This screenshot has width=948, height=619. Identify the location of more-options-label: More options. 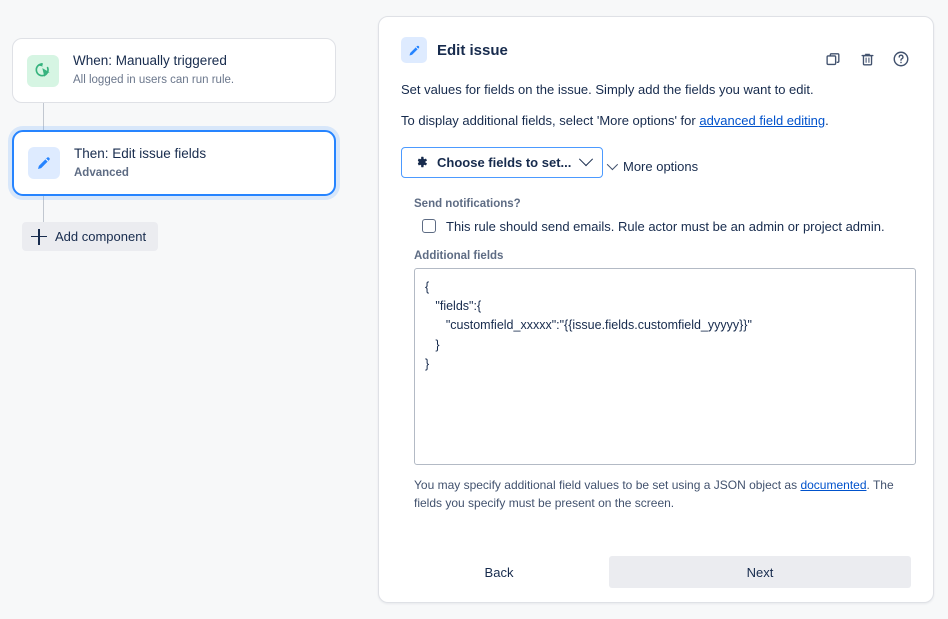
(660, 166).